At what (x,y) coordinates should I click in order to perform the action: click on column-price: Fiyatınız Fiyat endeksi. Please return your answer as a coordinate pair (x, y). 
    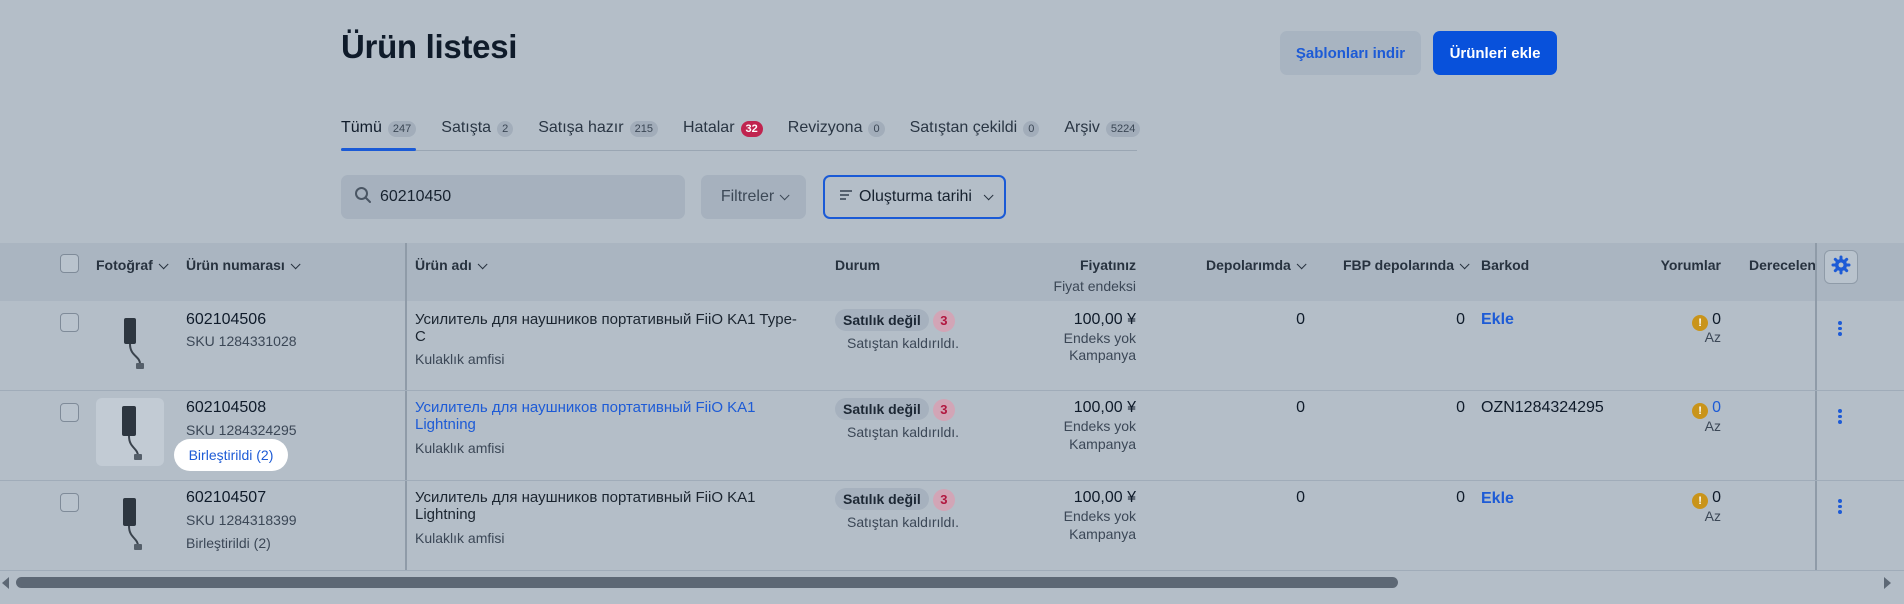
    Looking at the image, I should click on (1068, 275).